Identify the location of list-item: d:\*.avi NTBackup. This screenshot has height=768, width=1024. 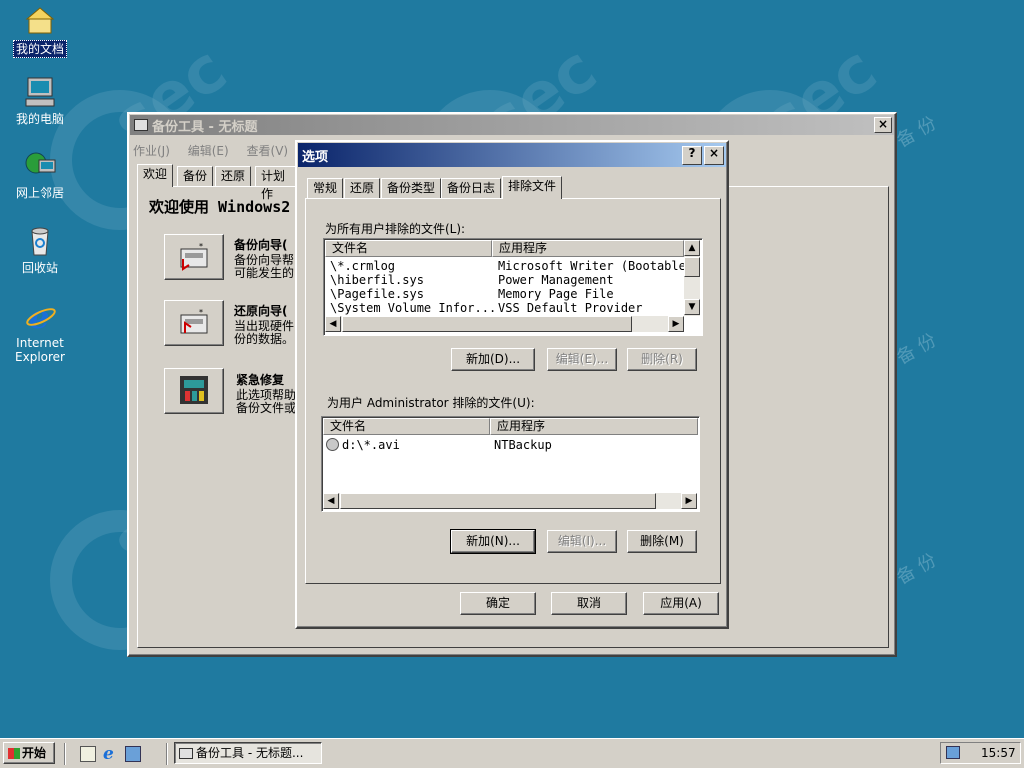
(506, 445).